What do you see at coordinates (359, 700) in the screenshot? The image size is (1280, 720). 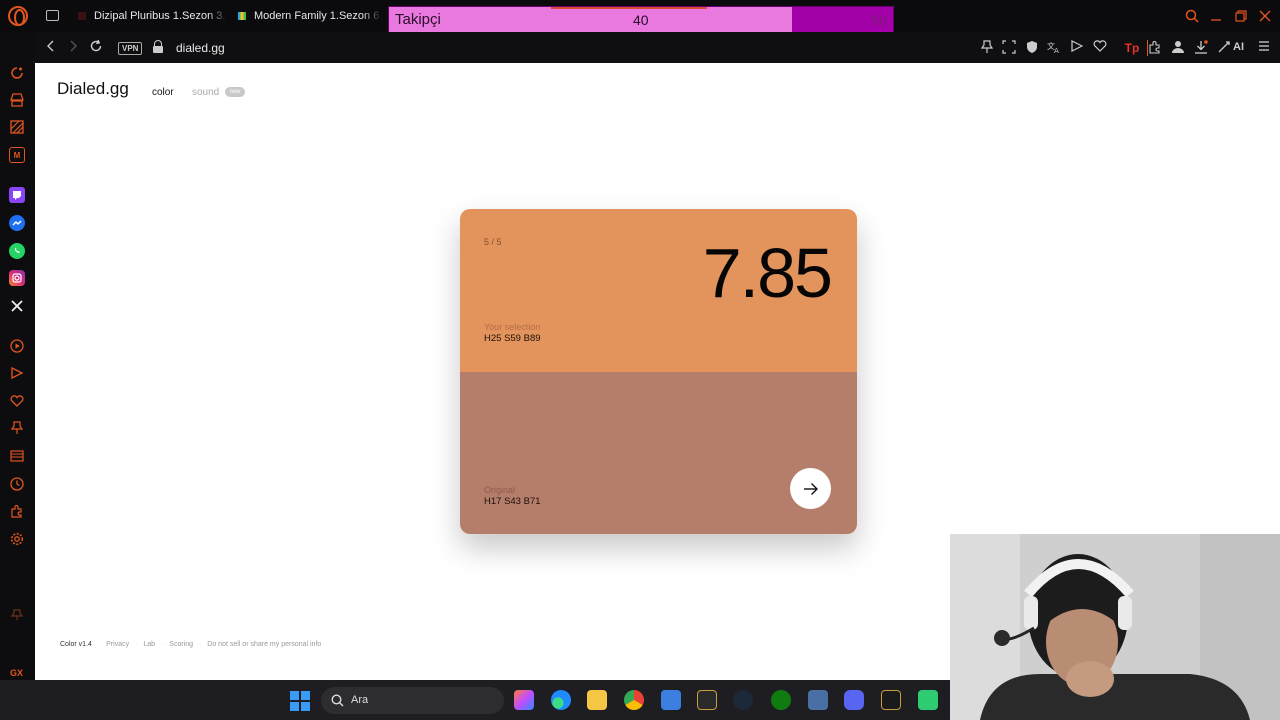 I see `taskbar-search-placeholder: Ara` at bounding box center [359, 700].